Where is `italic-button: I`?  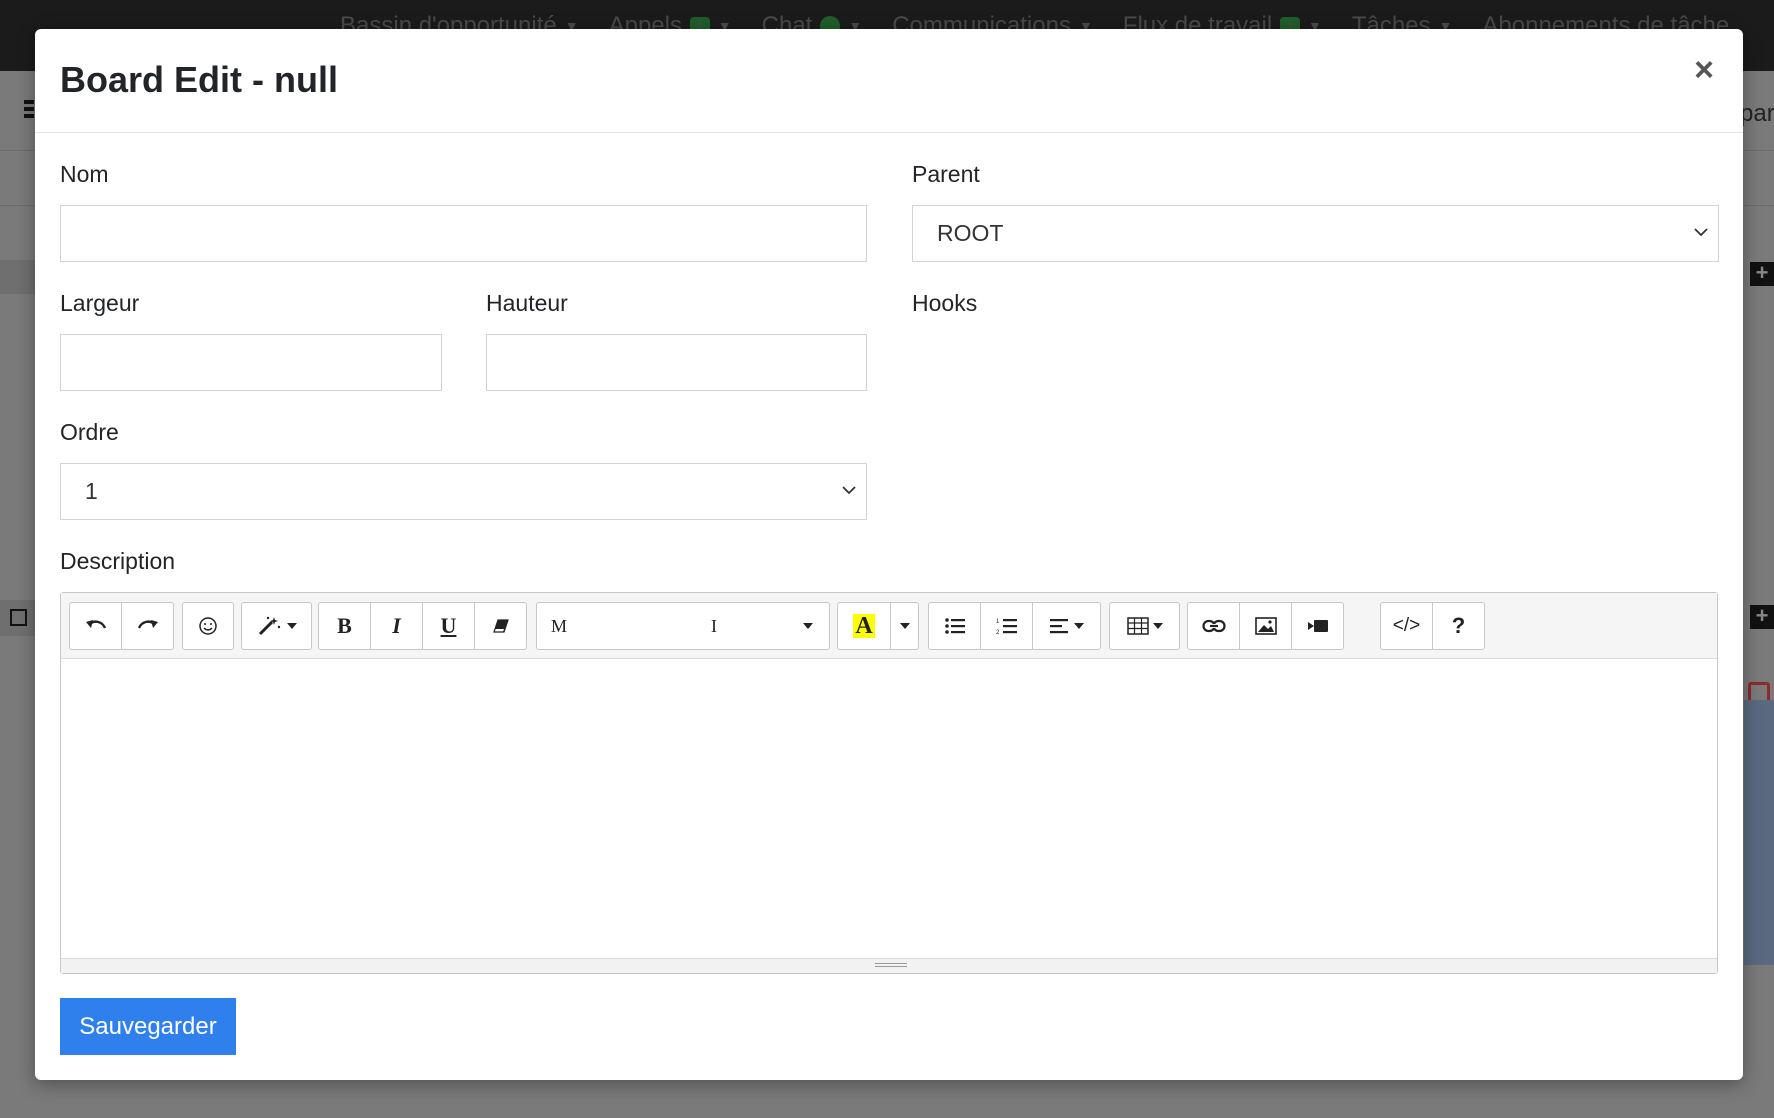 italic-button: I is located at coordinates (396, 626).